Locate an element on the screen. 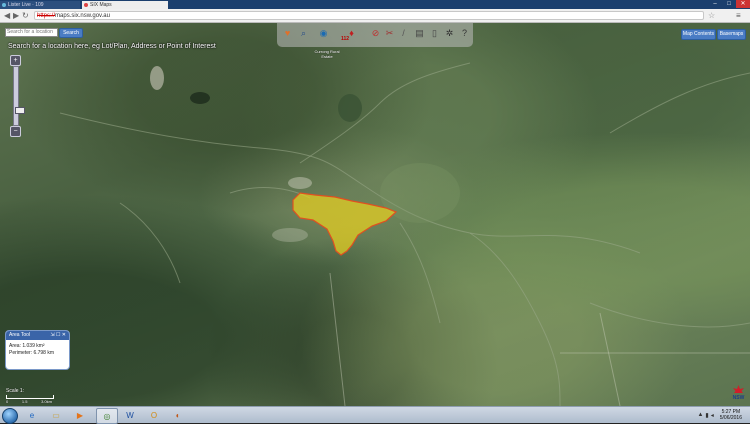 This screenshot has height=424, width=750. scale-label: 3.0km is located at coordinates (46, 401).